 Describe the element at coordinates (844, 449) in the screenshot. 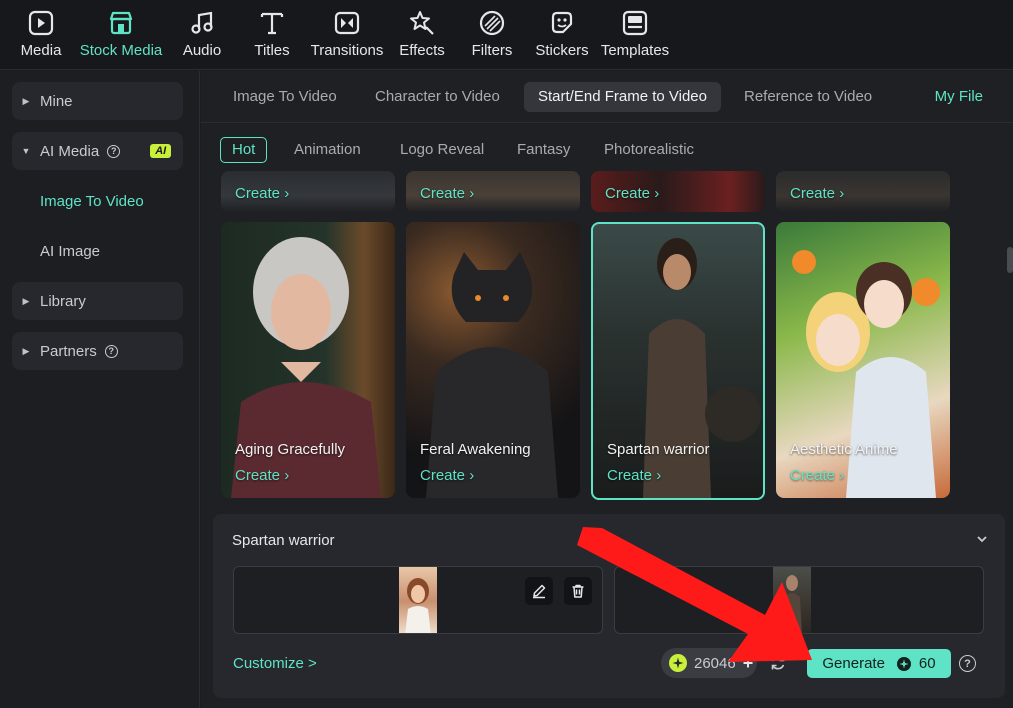

I see `card-title: Aesthetic Anime` at that location.